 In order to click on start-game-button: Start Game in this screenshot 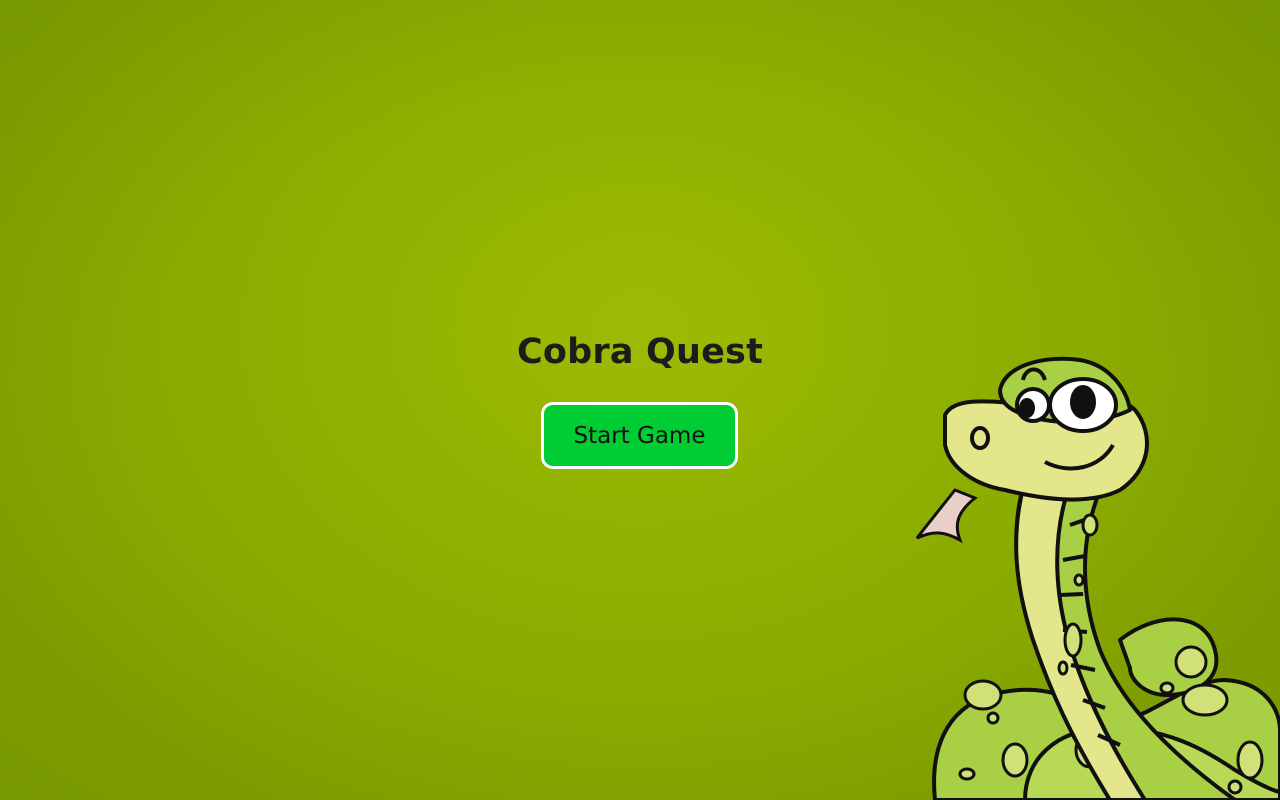, I will do `click(639, 435)`.